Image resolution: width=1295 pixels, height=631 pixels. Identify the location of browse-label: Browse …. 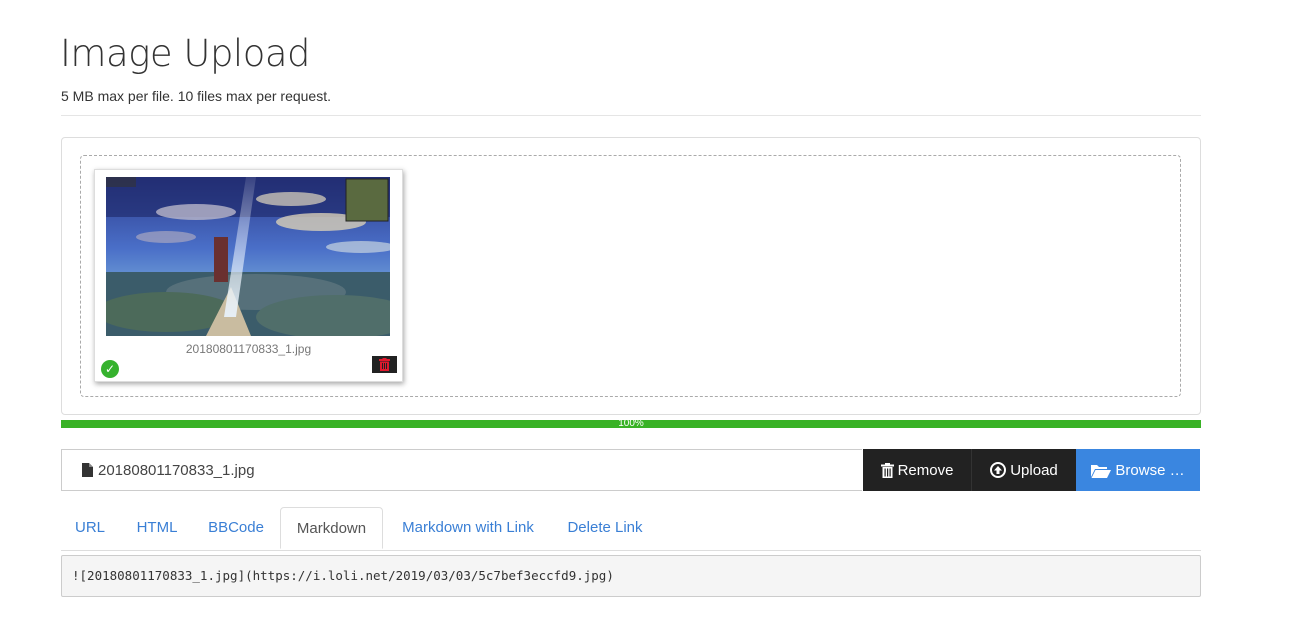
(1150, 470).